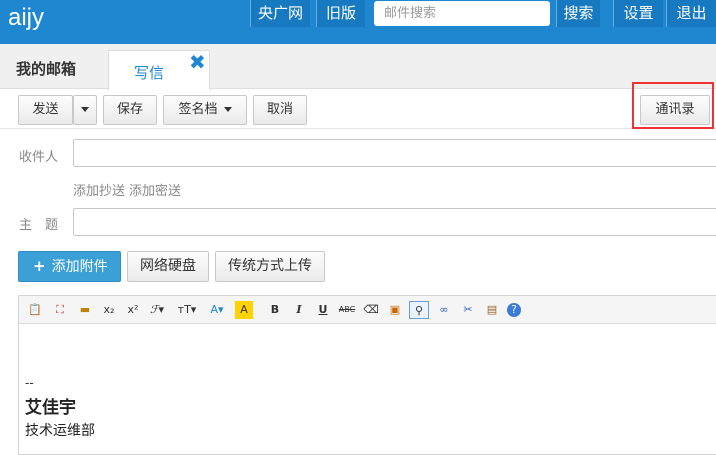  Describe the element at coordinates (673, 105) in the screenshot. I see `highlight-box` at that location.